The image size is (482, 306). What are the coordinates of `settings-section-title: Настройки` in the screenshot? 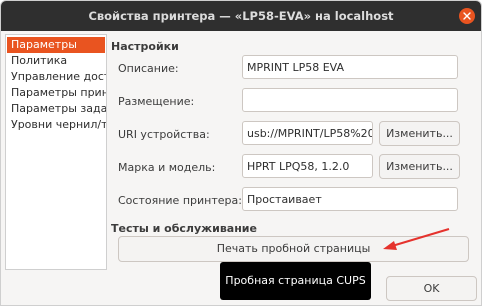 It's located at (145, 46).